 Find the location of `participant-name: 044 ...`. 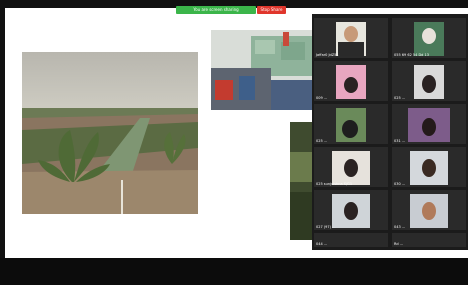

participant-name: 044 ... is located at coordinates (322, 244).